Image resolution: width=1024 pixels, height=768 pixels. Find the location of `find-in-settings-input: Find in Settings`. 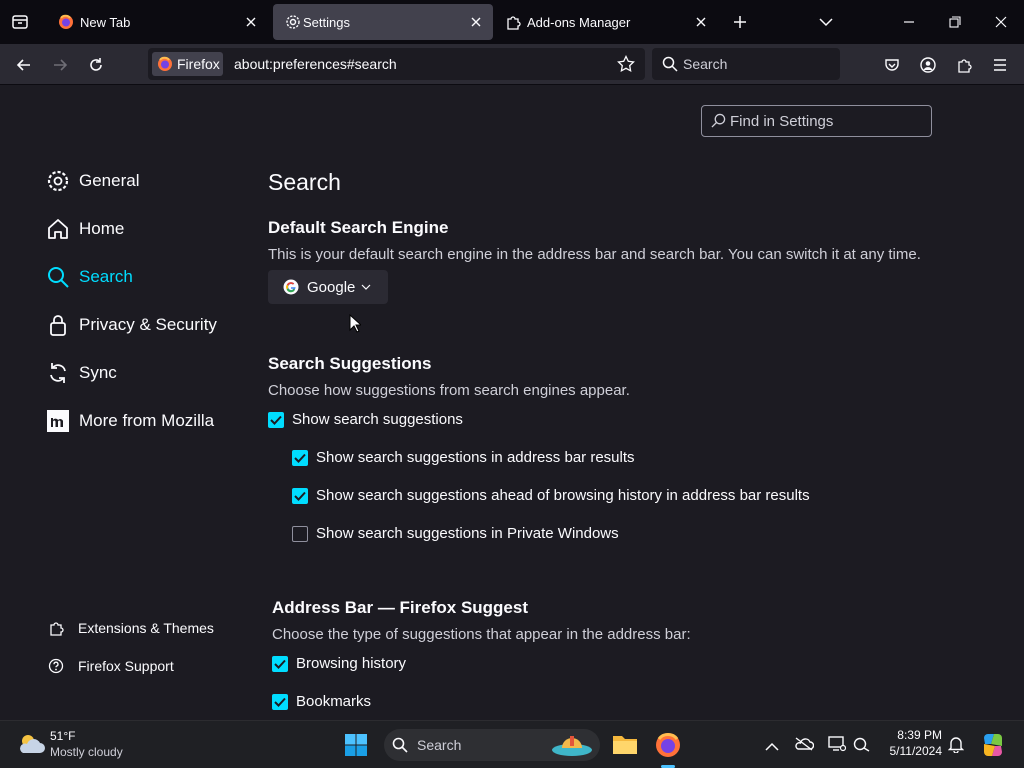

find-in-settings-input: Find in Settings is located at coordinates (816, 121).